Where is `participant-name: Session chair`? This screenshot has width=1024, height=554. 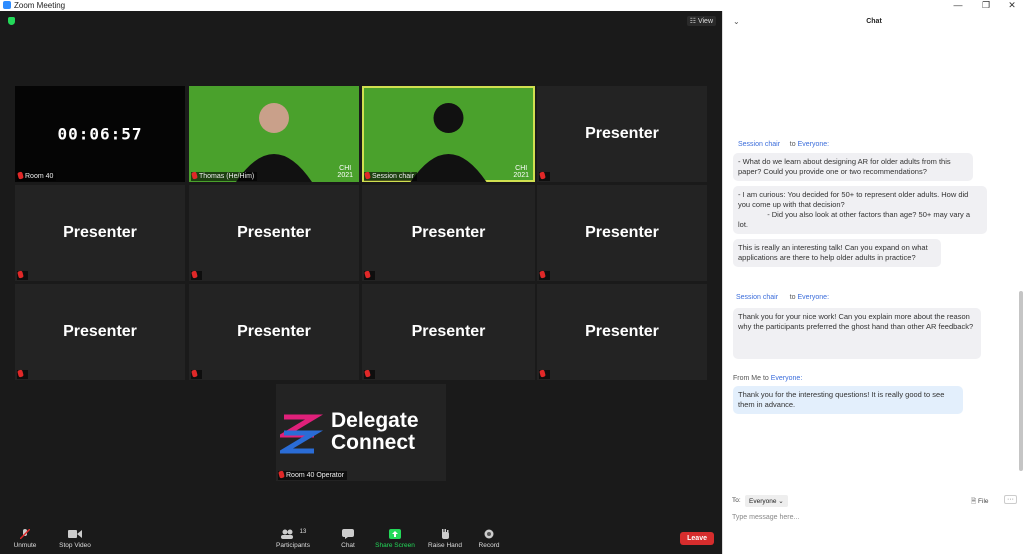
participant-name: Session chair is located at coordinates (393, 176).